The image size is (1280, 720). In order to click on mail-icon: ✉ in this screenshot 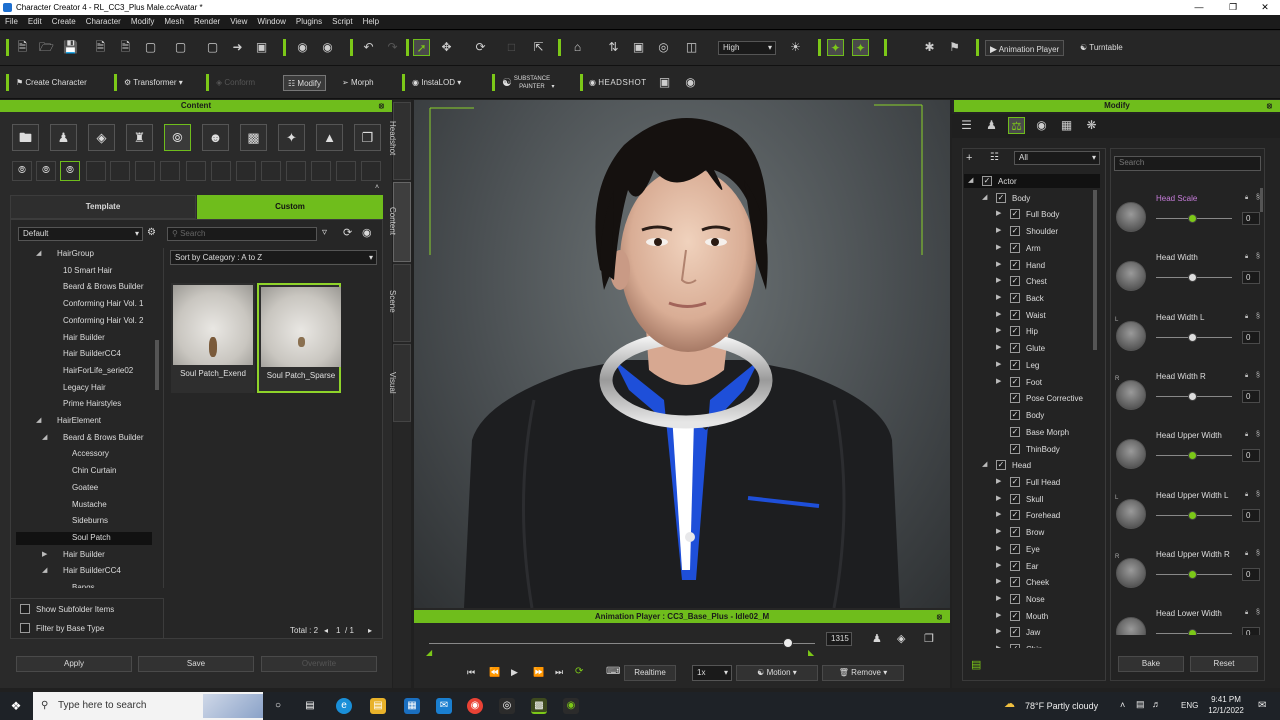, I will do `click(444, 706)`.